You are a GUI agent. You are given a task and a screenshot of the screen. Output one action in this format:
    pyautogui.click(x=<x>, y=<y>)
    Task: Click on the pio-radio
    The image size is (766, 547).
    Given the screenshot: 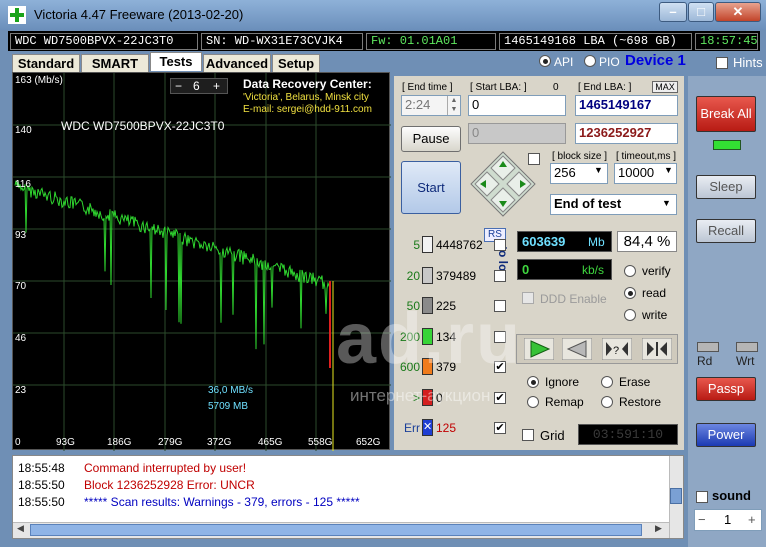 What is the action you would take?
    pyautogui.click(x=590, y=61)
    